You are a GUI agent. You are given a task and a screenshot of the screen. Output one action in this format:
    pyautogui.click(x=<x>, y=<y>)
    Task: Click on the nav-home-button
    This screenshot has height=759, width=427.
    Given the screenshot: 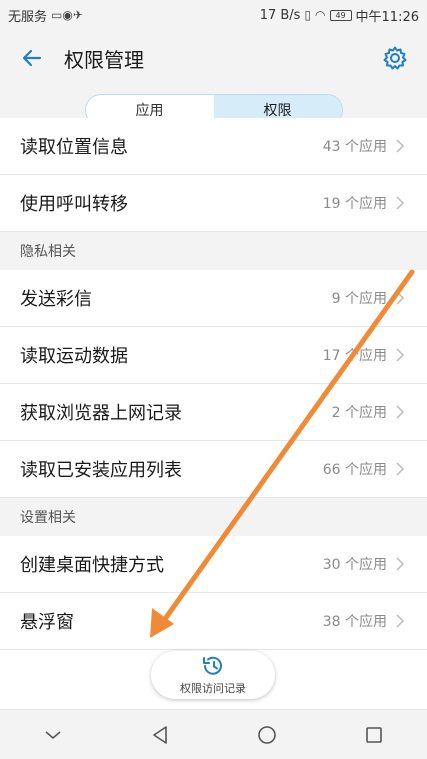 What is the action you would take?
    pyautogui.click(x=267, y=734)
    